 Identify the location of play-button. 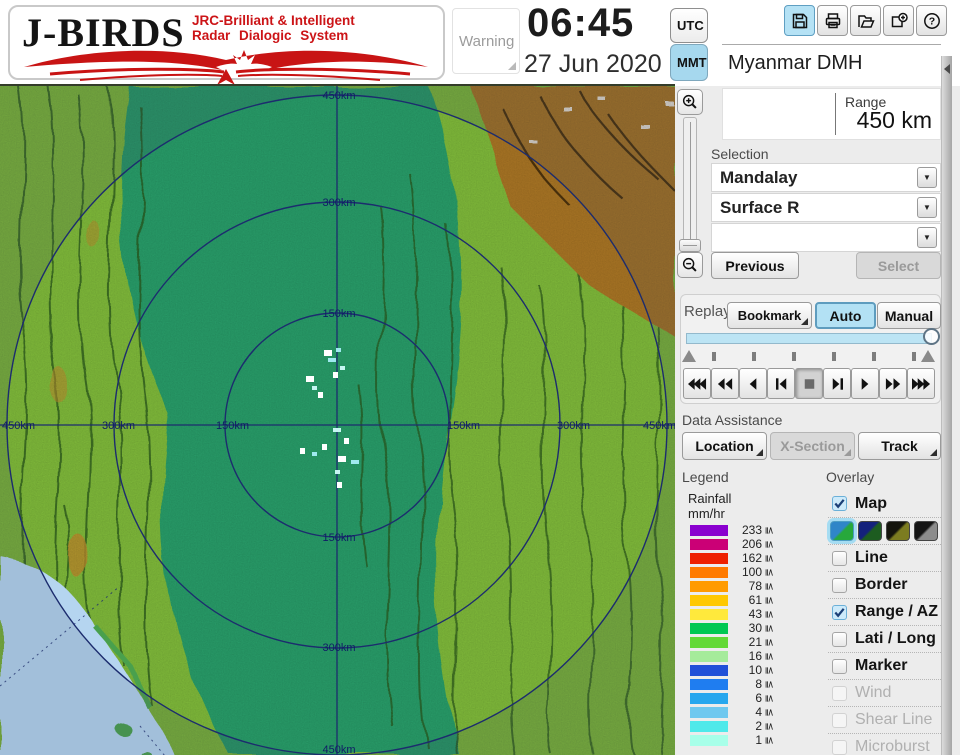
(865, 383).